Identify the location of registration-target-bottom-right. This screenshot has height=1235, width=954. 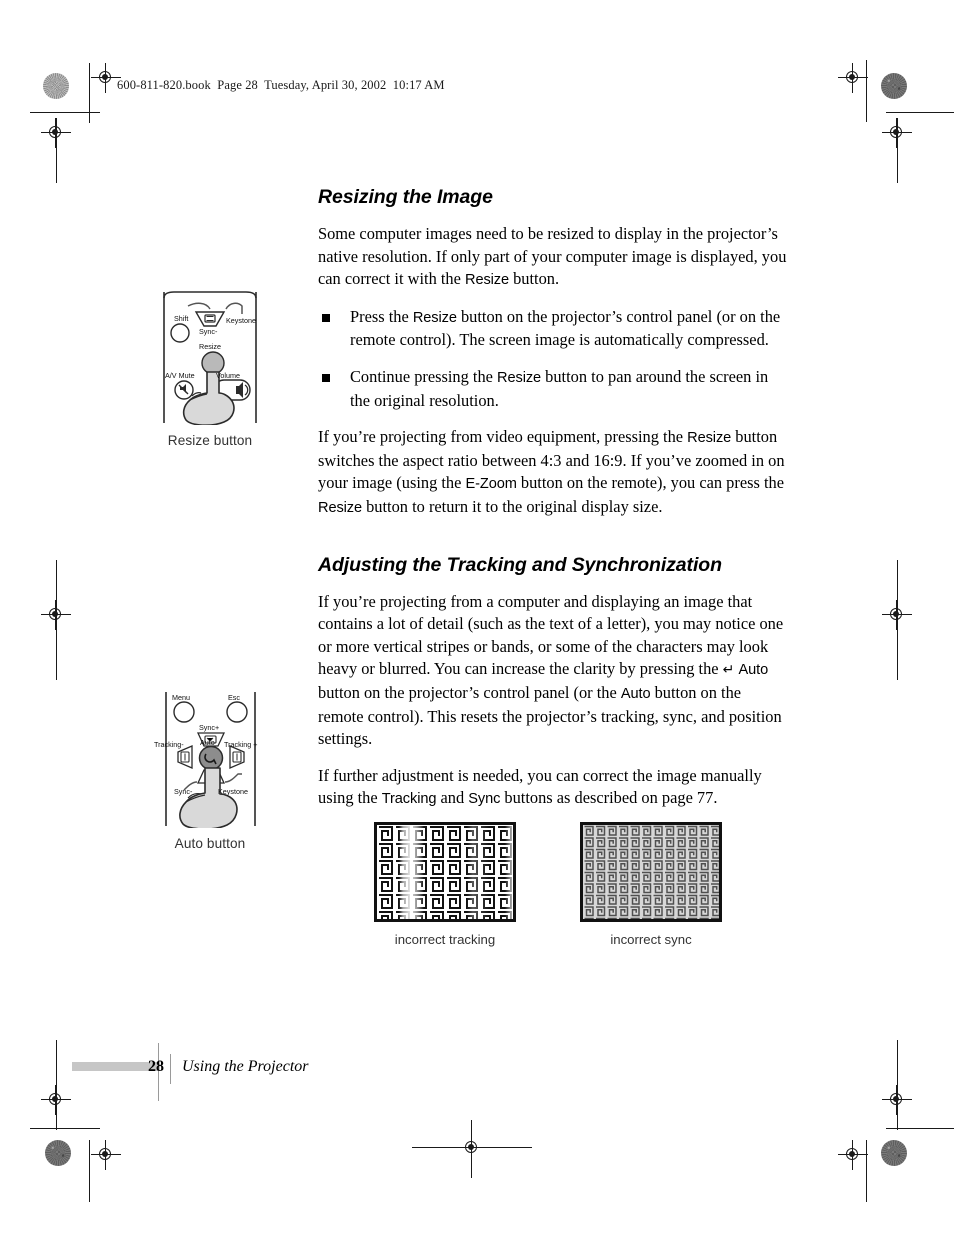
(853, 1155).